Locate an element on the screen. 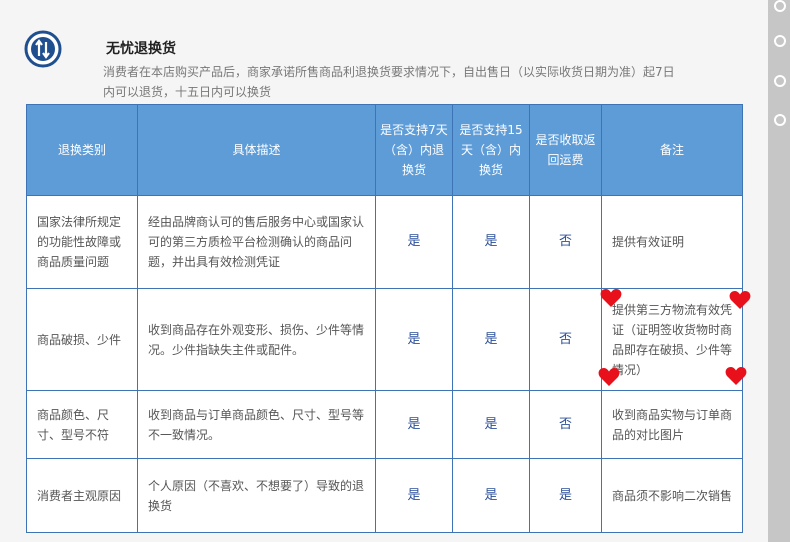 Image resolution: width=790 pixels, height=542 pixels. column-header: 备注 is located at coordinates (672, 150).